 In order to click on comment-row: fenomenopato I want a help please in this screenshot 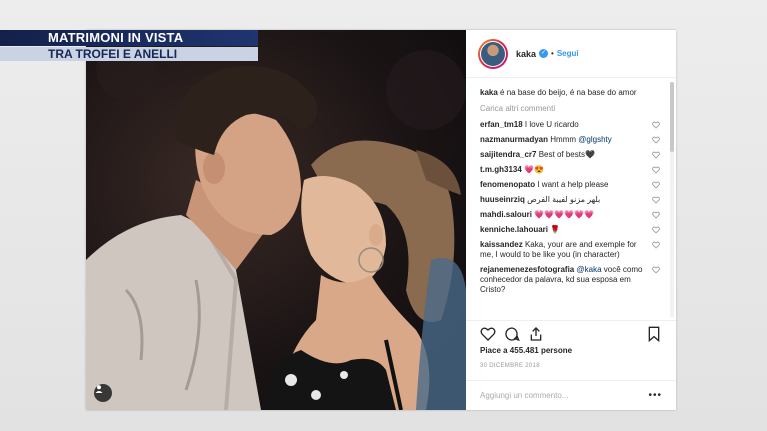, I will do `click(571, 185)`.